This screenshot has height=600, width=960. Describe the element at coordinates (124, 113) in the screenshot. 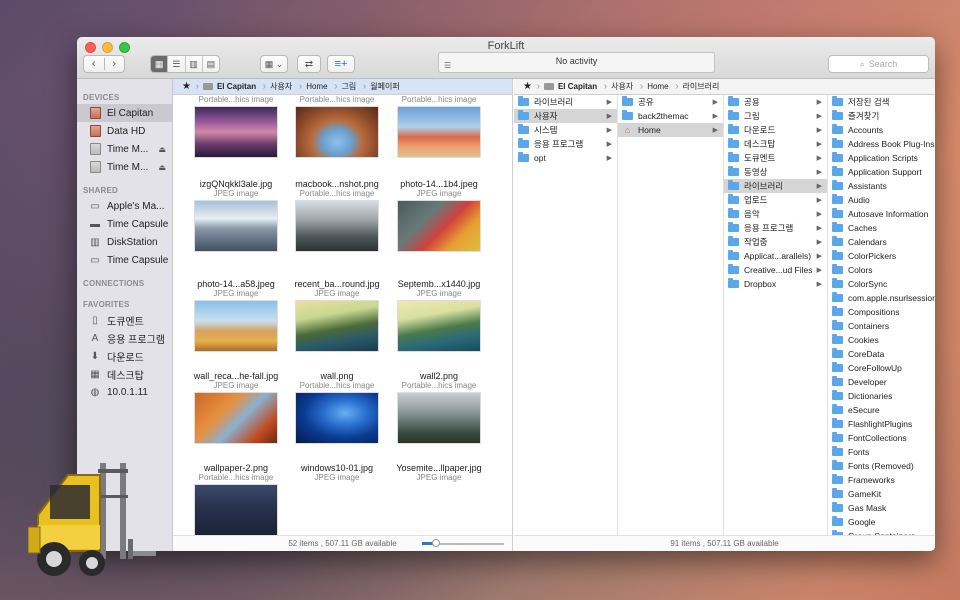

I see `sidebar-item-el-capitan: El Capitan` at that location.